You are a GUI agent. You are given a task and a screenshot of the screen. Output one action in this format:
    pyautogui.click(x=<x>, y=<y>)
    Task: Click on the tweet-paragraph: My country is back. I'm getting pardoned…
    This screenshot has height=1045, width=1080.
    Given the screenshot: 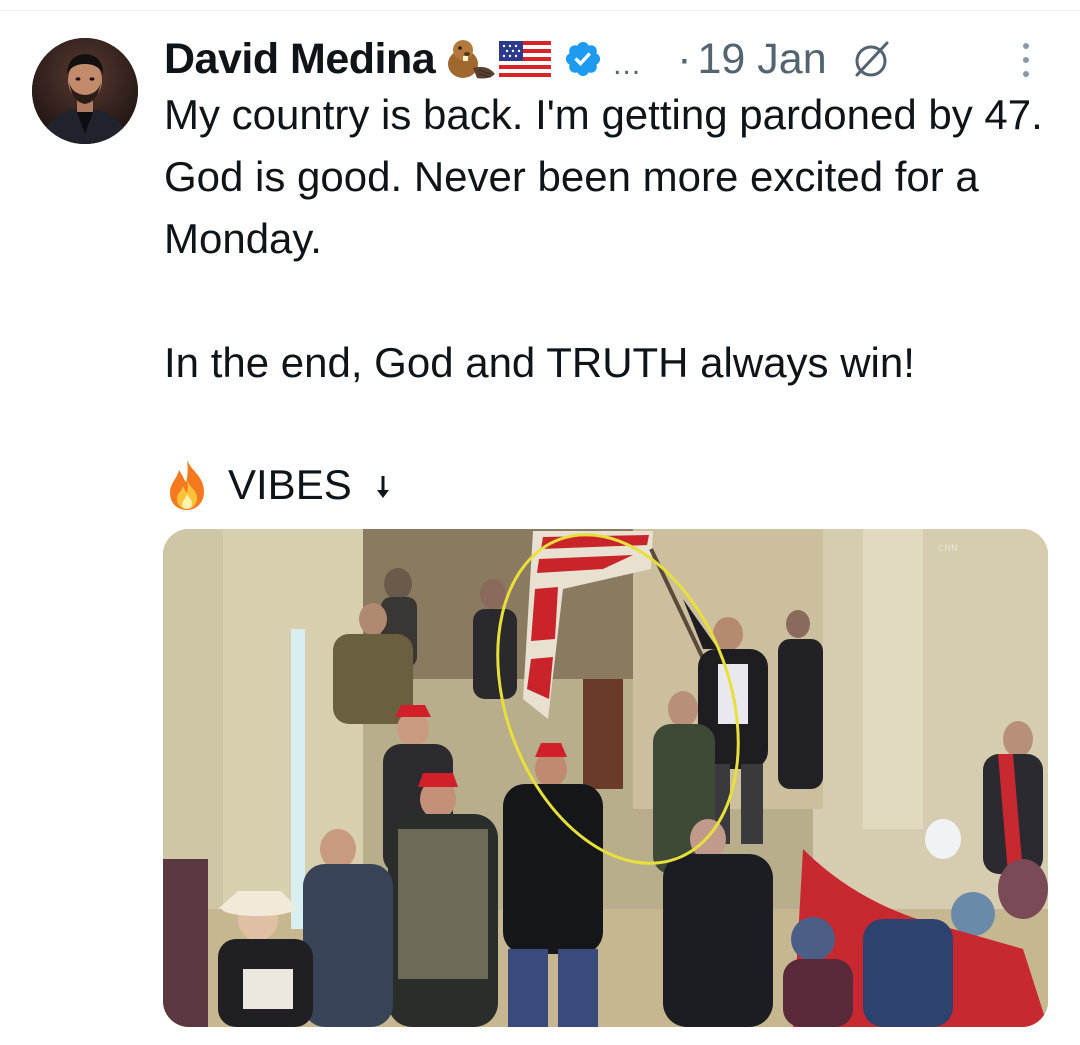 What is the action you would take?
    pyautogui.click(x=603, y=176)
    